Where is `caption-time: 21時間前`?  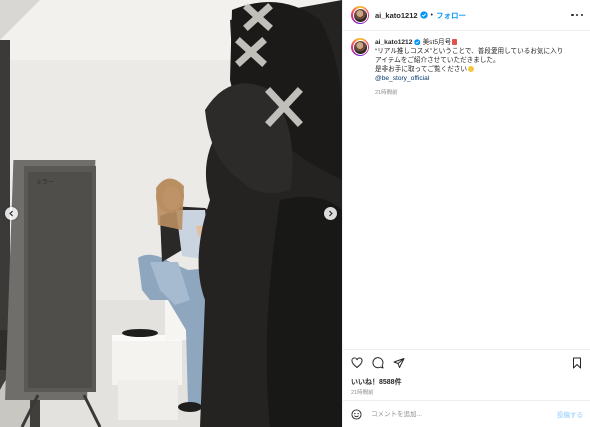
caption-time: 21時間前 is located at coordinates (386, 93).